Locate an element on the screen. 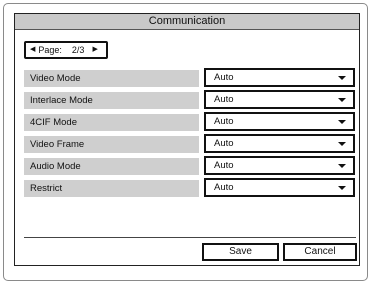 This screenshot has height=285, width=372. restrict-dropdown: Auto is located at coordinates (279, 187).